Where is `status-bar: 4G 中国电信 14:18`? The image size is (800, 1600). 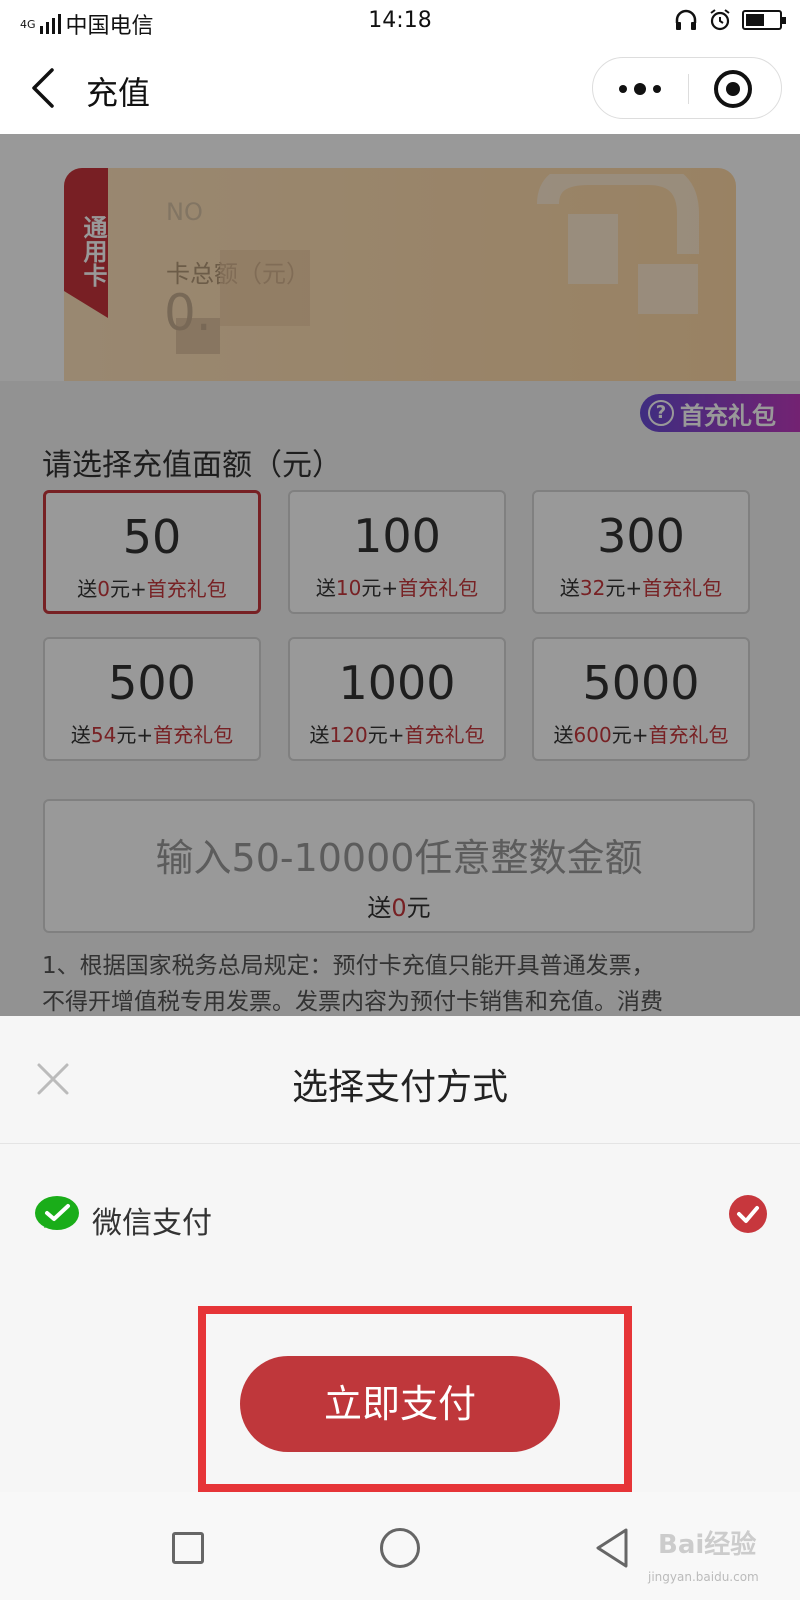 status-bar: 4G 中国电信 14:18 is located at coordinates (400, 21).